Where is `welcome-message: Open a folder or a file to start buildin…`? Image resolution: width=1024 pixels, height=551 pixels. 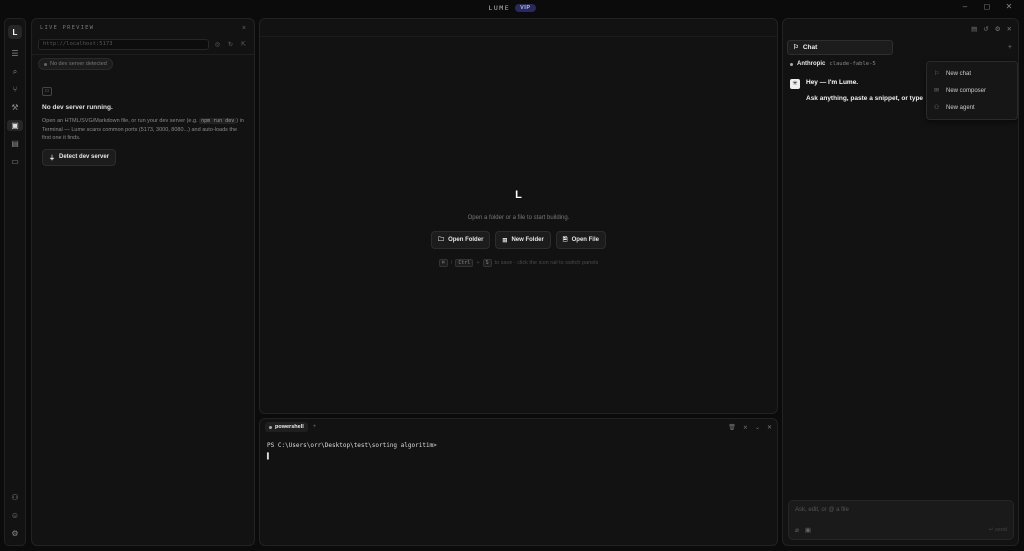 welcome-message: Open a folder or a file to start buildin… is located at coordinates (518, 218).